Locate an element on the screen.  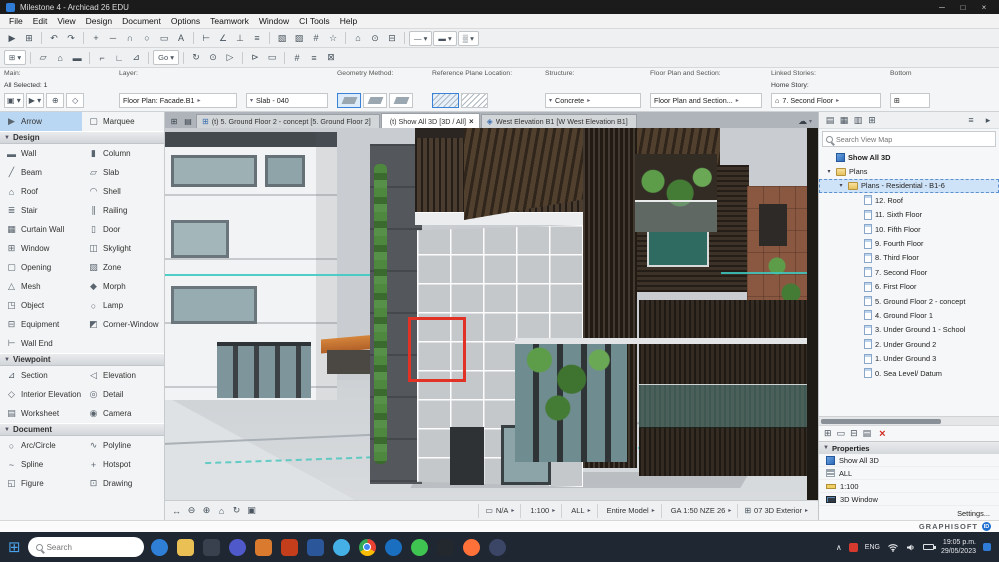
view-map-item: ▾ Plans is located at coordinates (909, 171).